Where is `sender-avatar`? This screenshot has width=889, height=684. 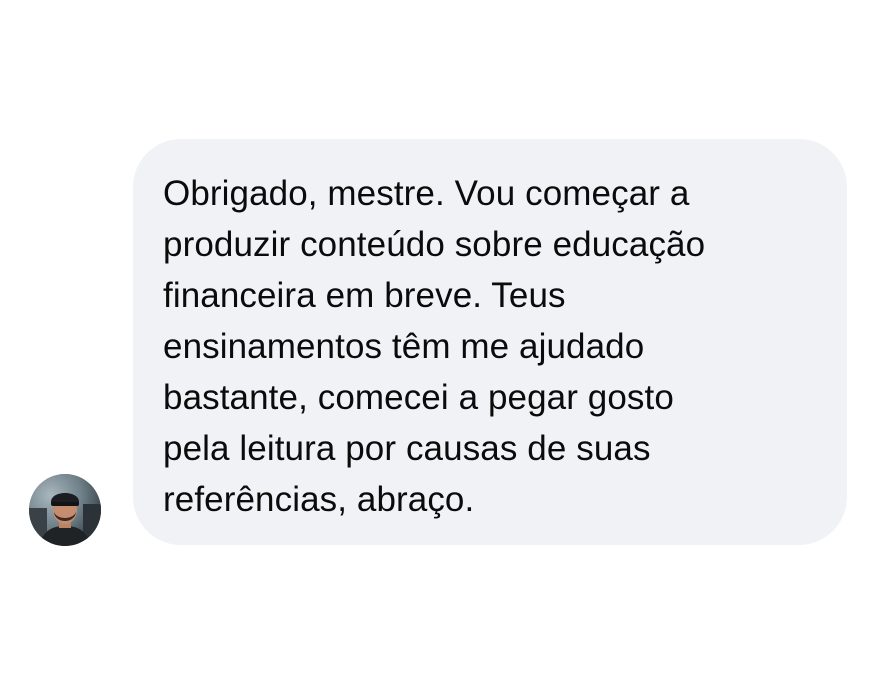
sender-avatar is located at coordinates (65, 510).